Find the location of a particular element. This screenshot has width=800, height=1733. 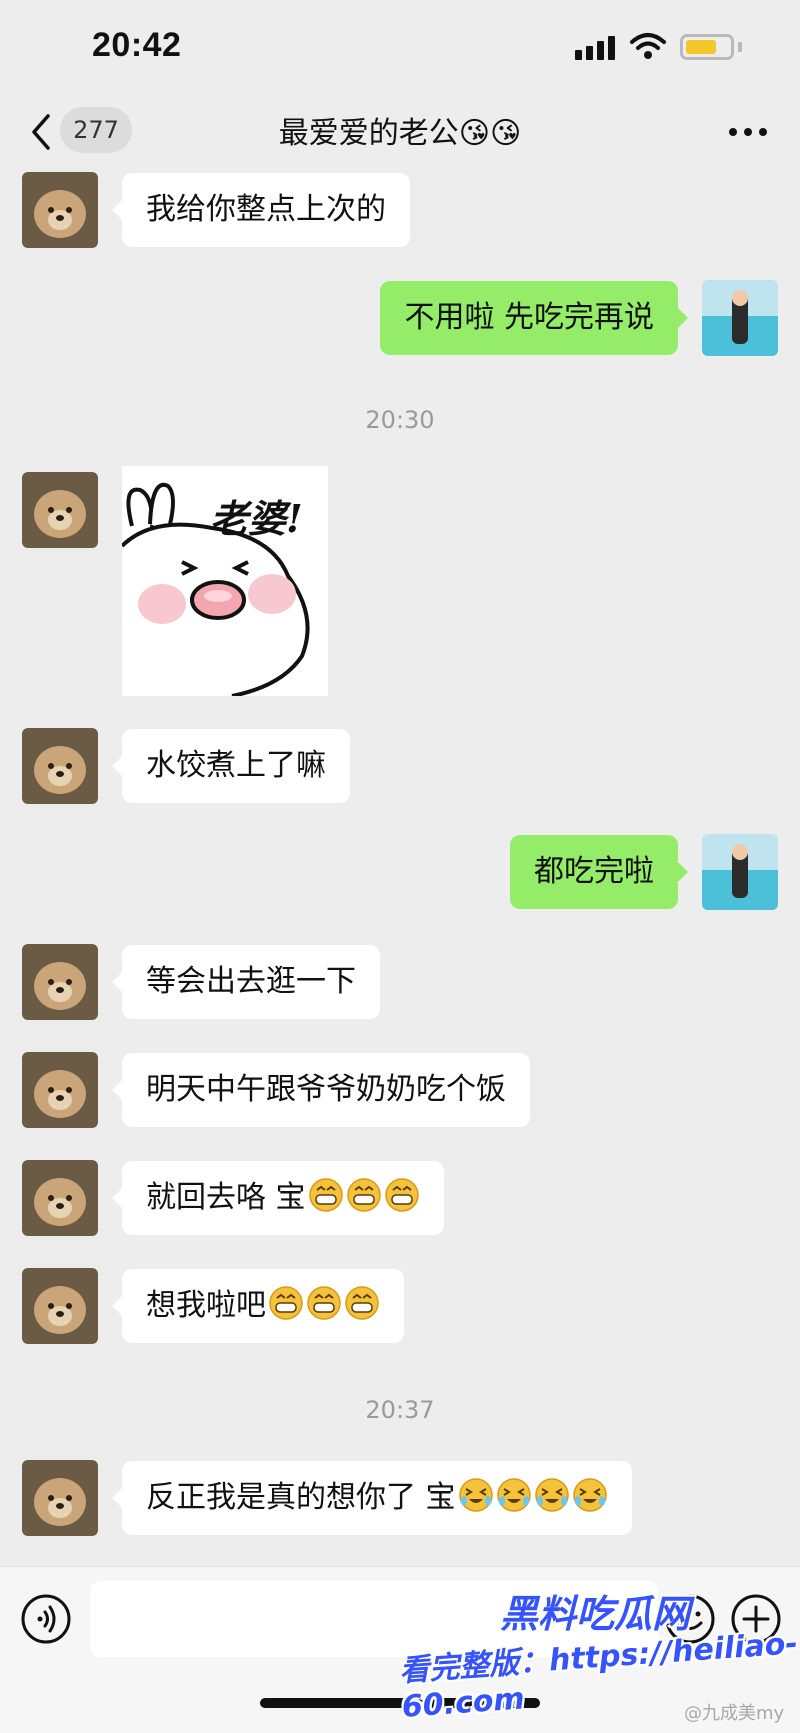

message-bubble-incoming: 反正我是真的想你了 宝 is located at coordinates (372, 1498).